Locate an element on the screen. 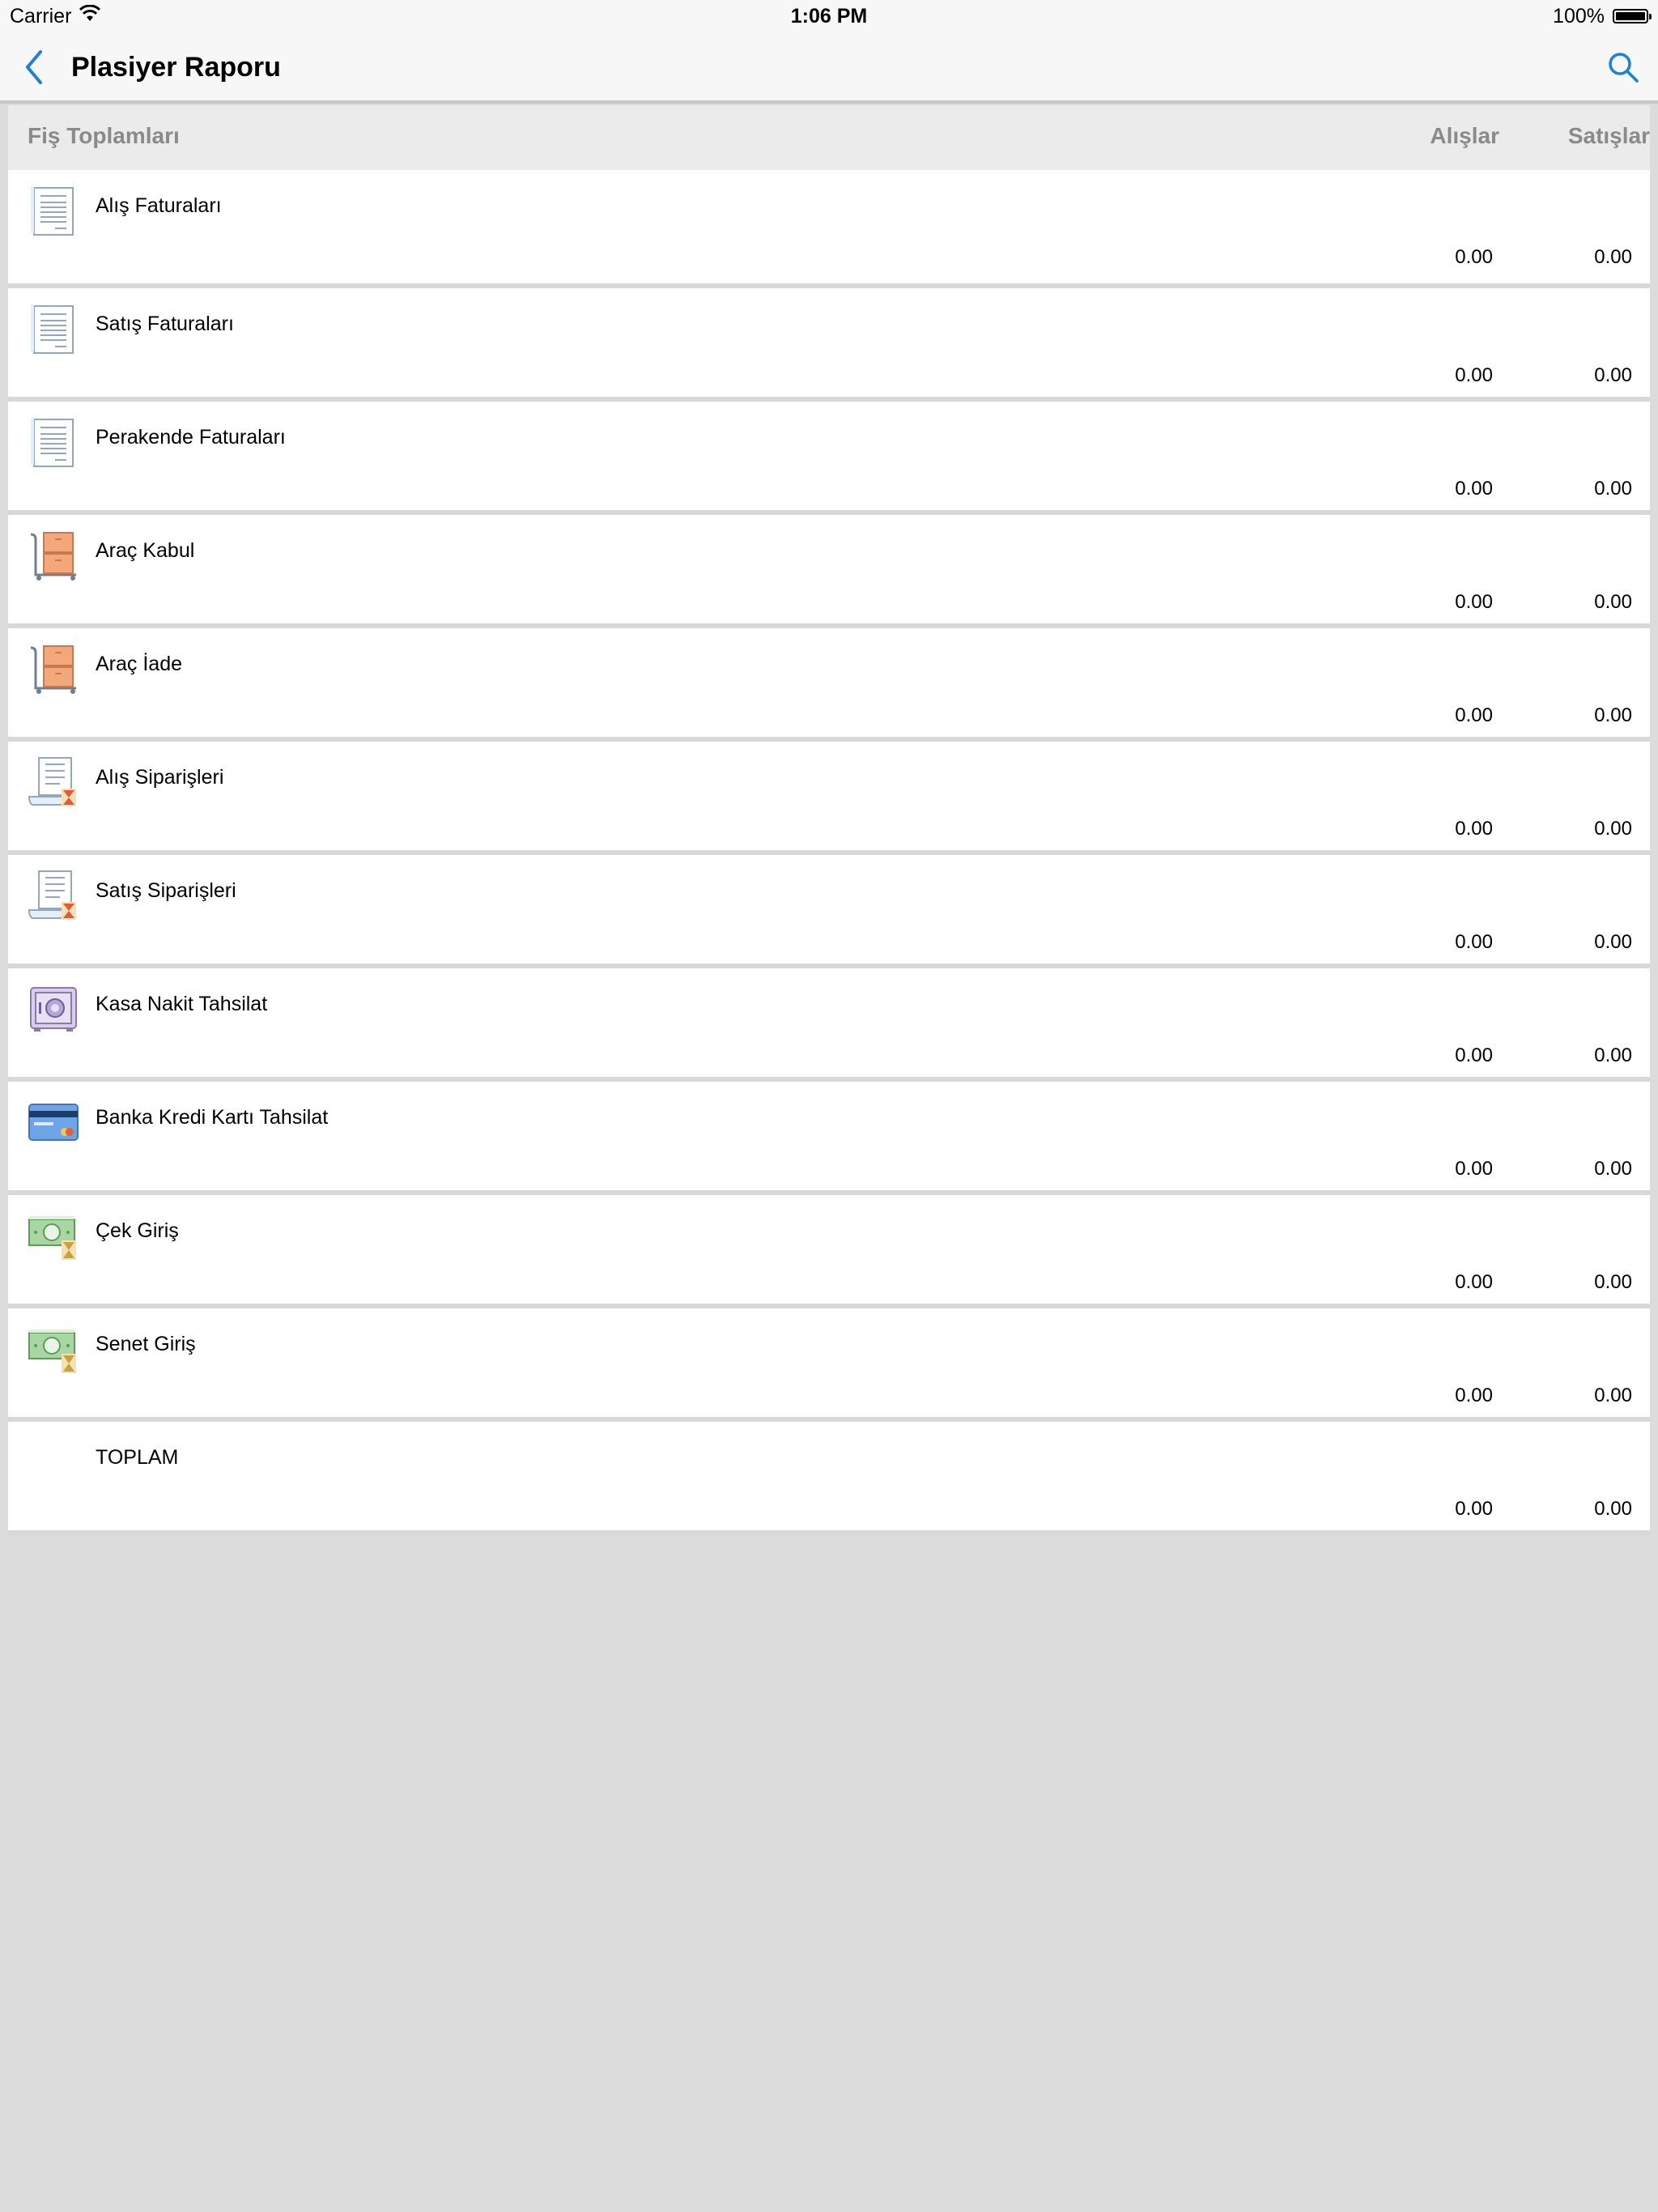  navigation-bar: Plasiyer Raporu is located at coordinates (829, 68).